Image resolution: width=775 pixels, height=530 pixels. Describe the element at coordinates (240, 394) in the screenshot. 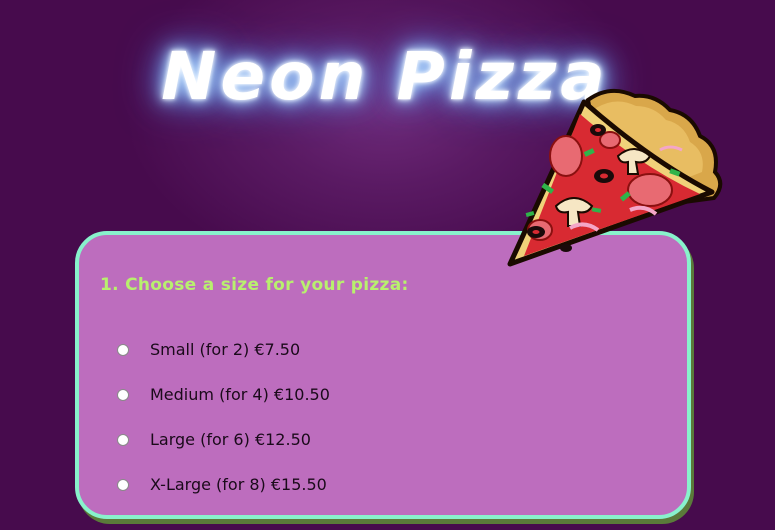

I see `size-option-label: Medium (for 4) €10.50` at that location.